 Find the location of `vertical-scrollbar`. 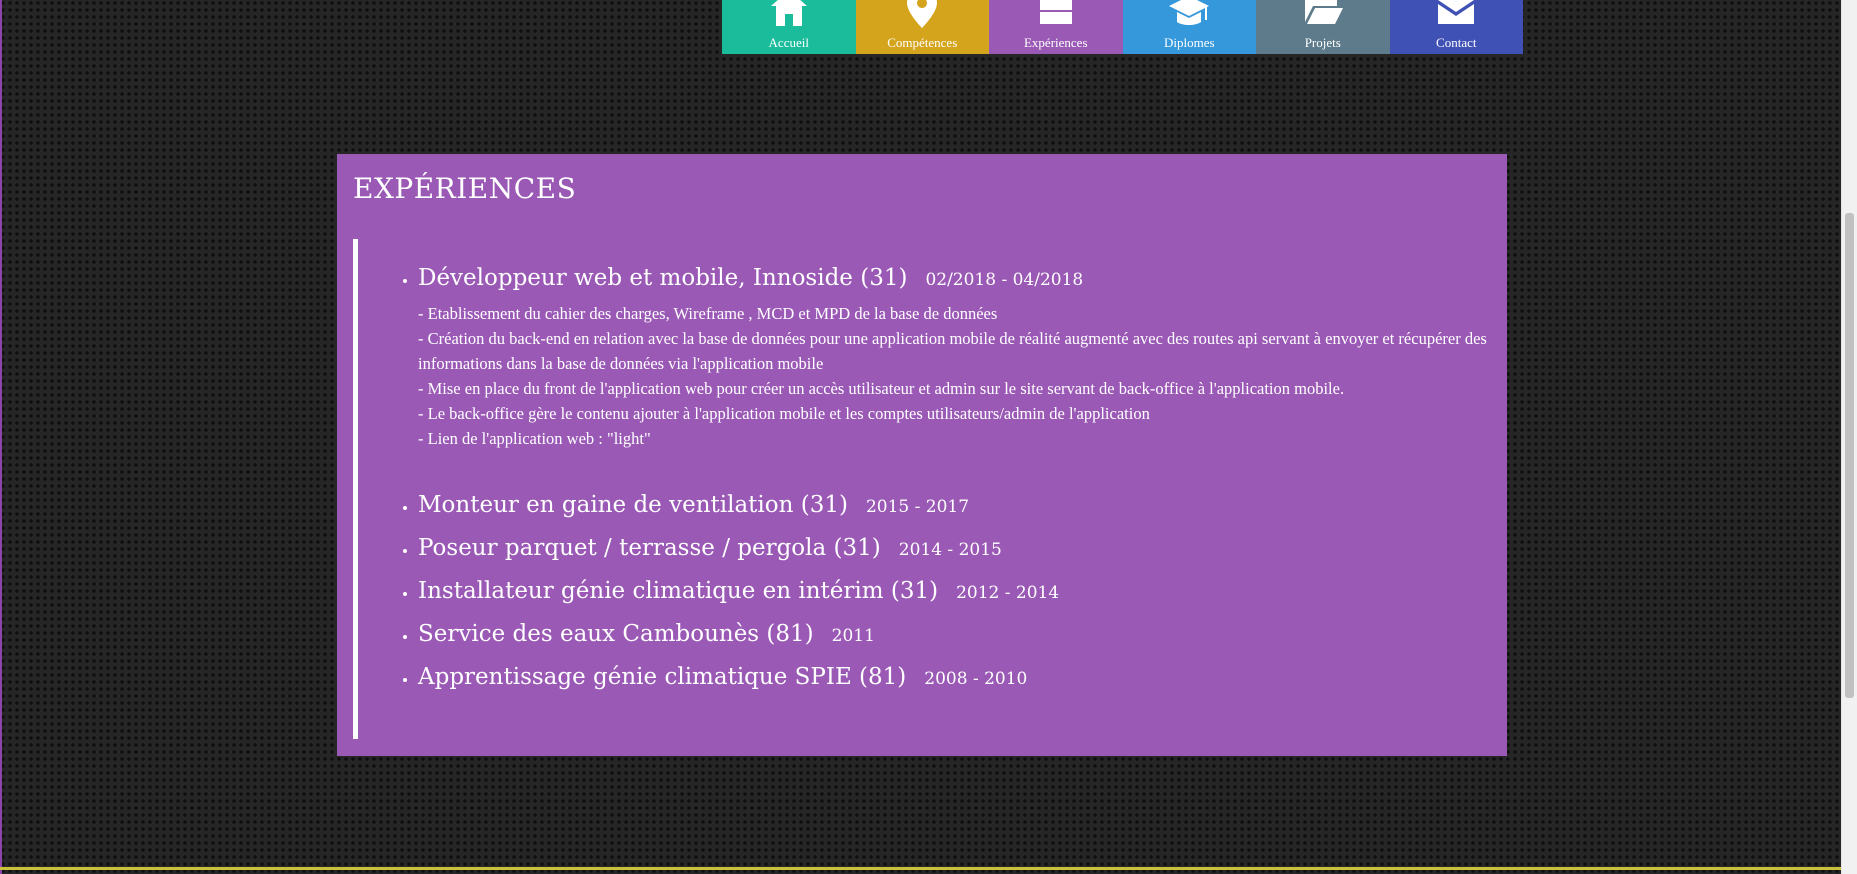

vertical-scrollbar is located at coordinates (1849, 437).